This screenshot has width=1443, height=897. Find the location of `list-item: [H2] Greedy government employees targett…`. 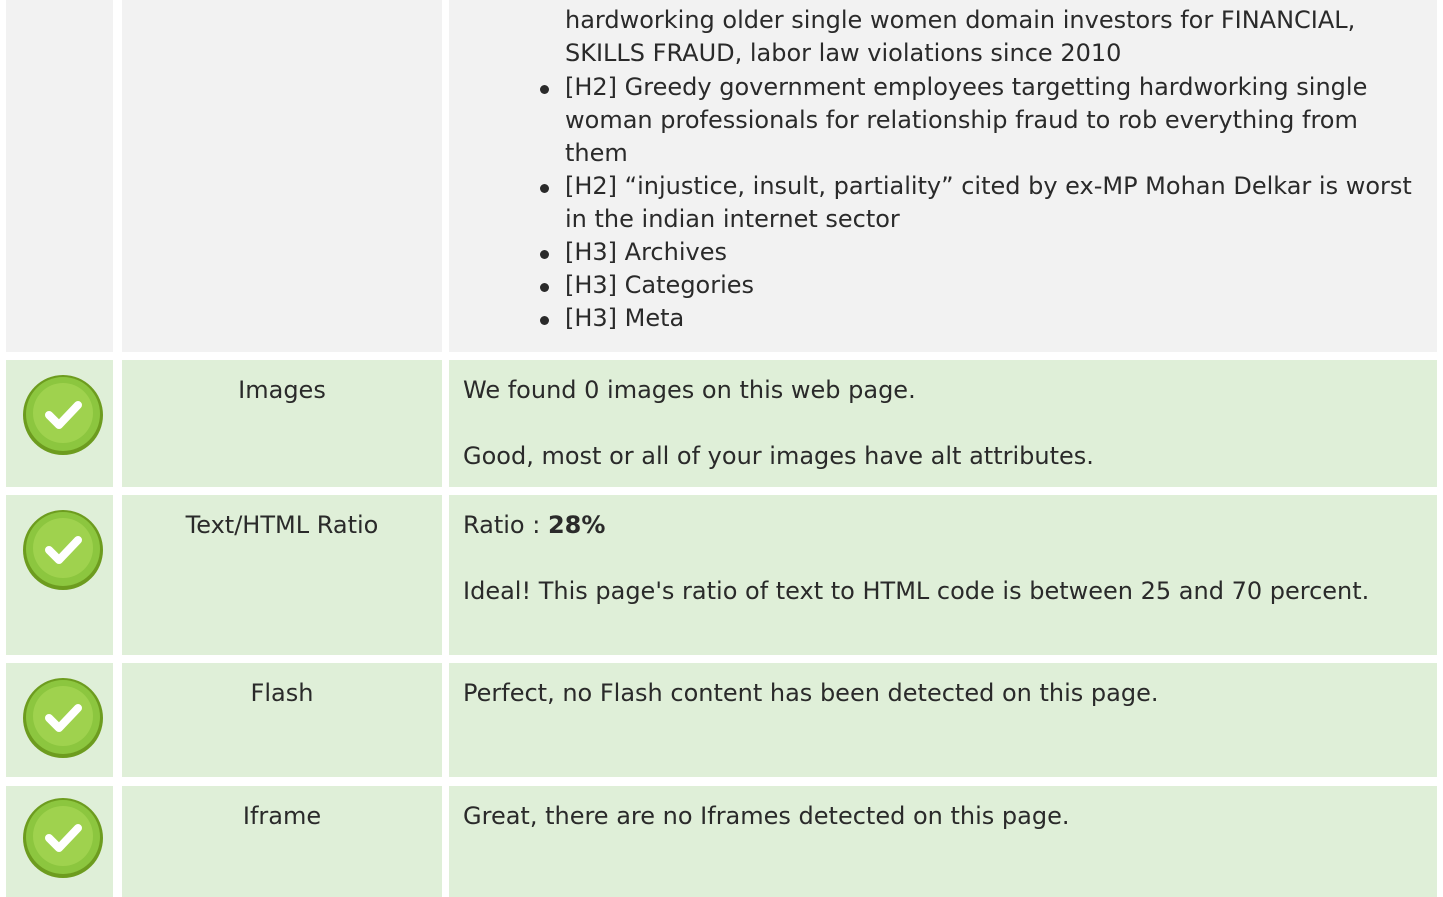

list-item: [H2] Greedy government employees targett… is located at coordinates (977, 120).